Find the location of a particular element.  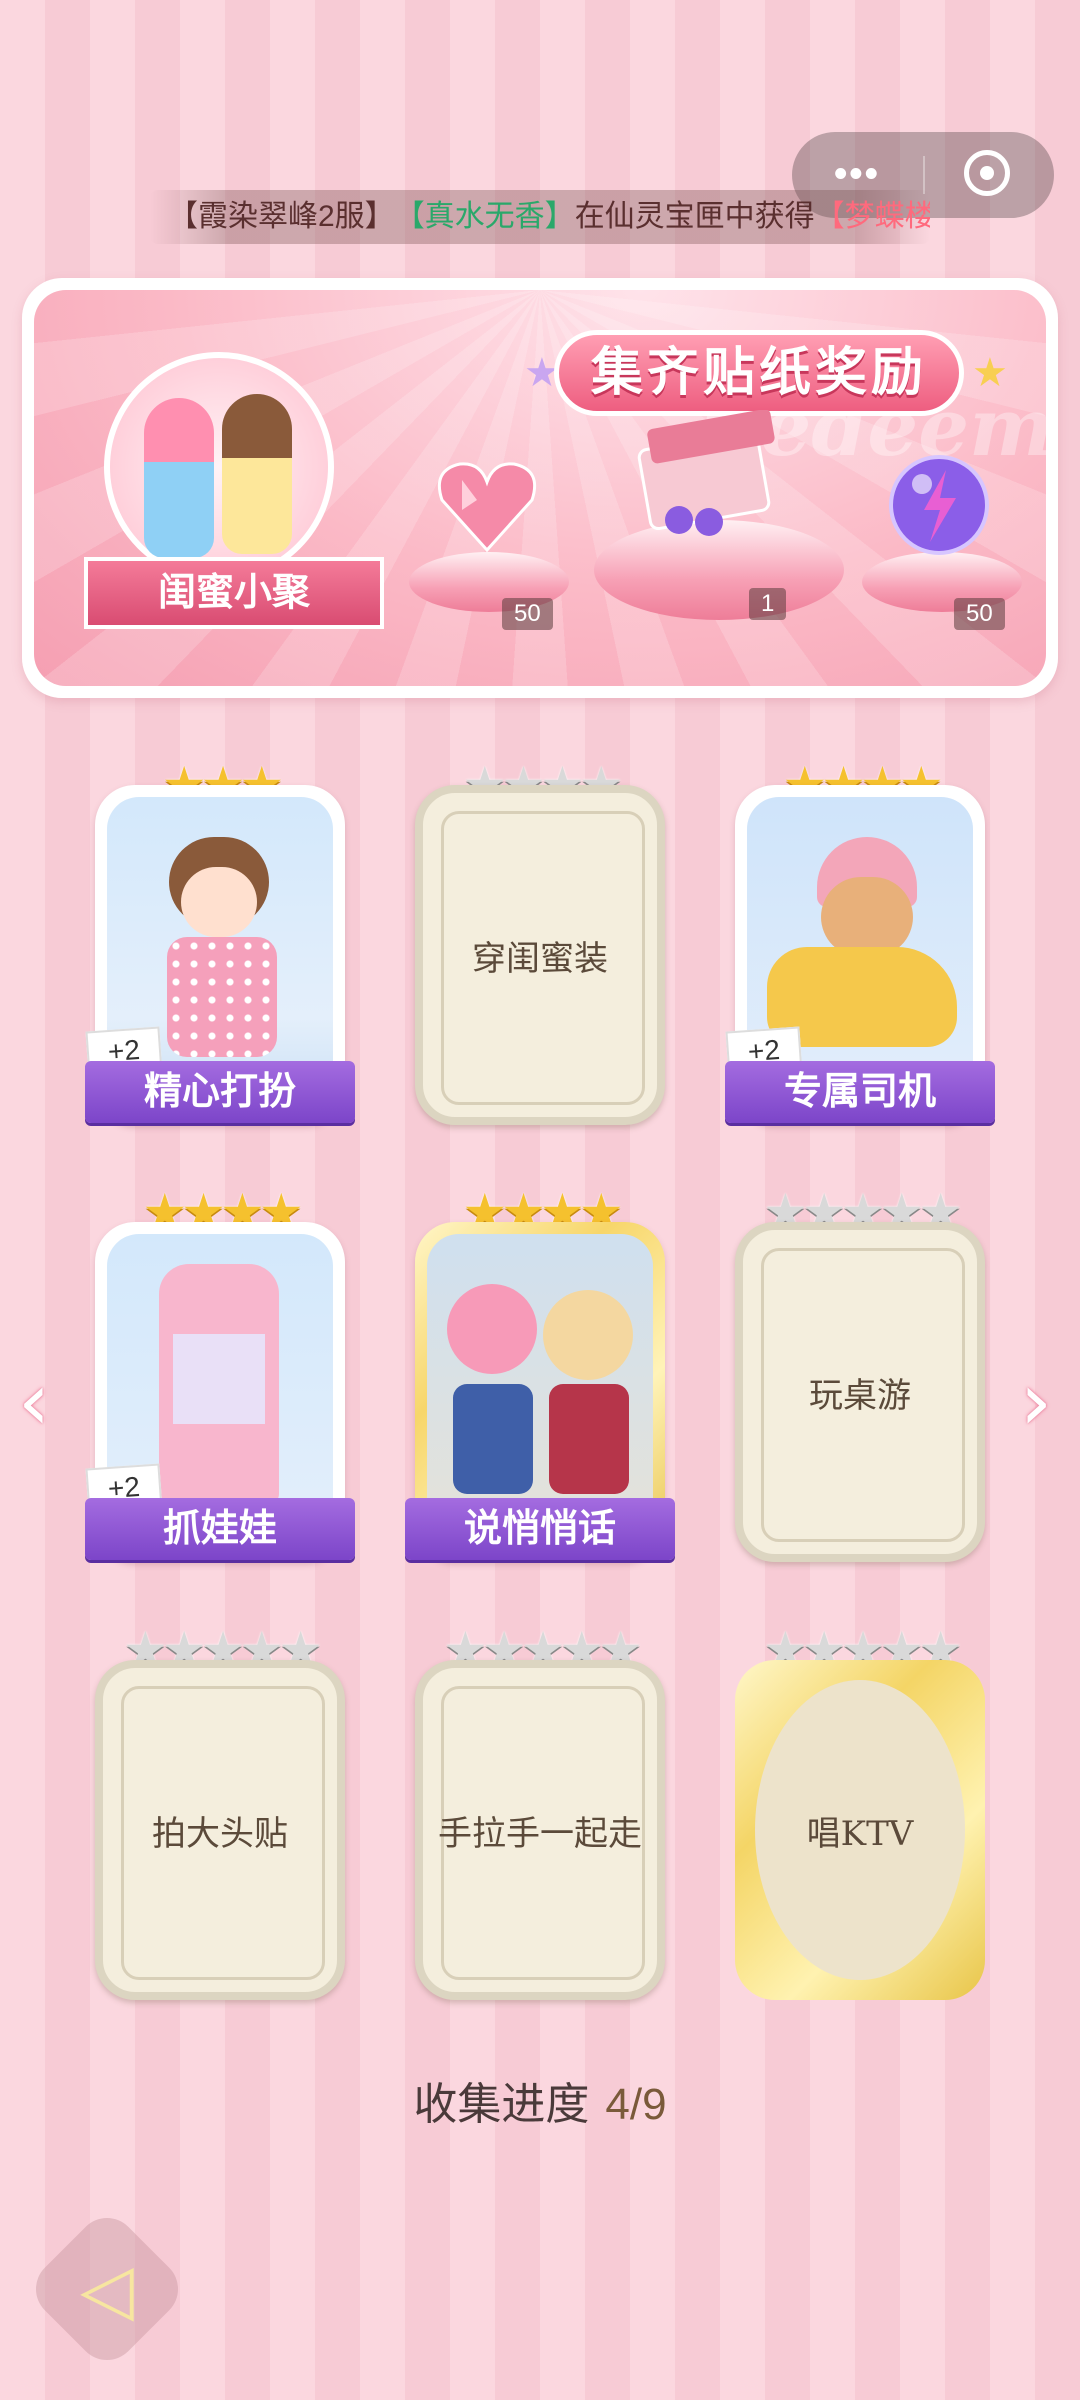

card-name: 唱KTV is located at coordinates (860, 1833).